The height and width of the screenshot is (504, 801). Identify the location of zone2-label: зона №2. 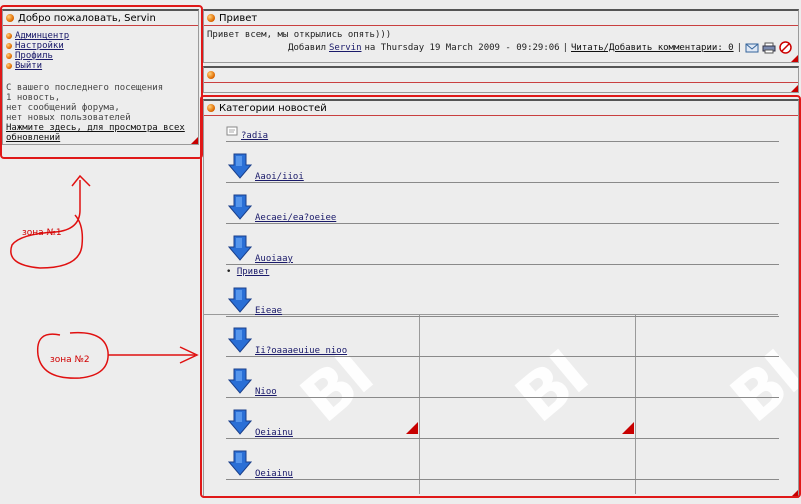
(70, 360).